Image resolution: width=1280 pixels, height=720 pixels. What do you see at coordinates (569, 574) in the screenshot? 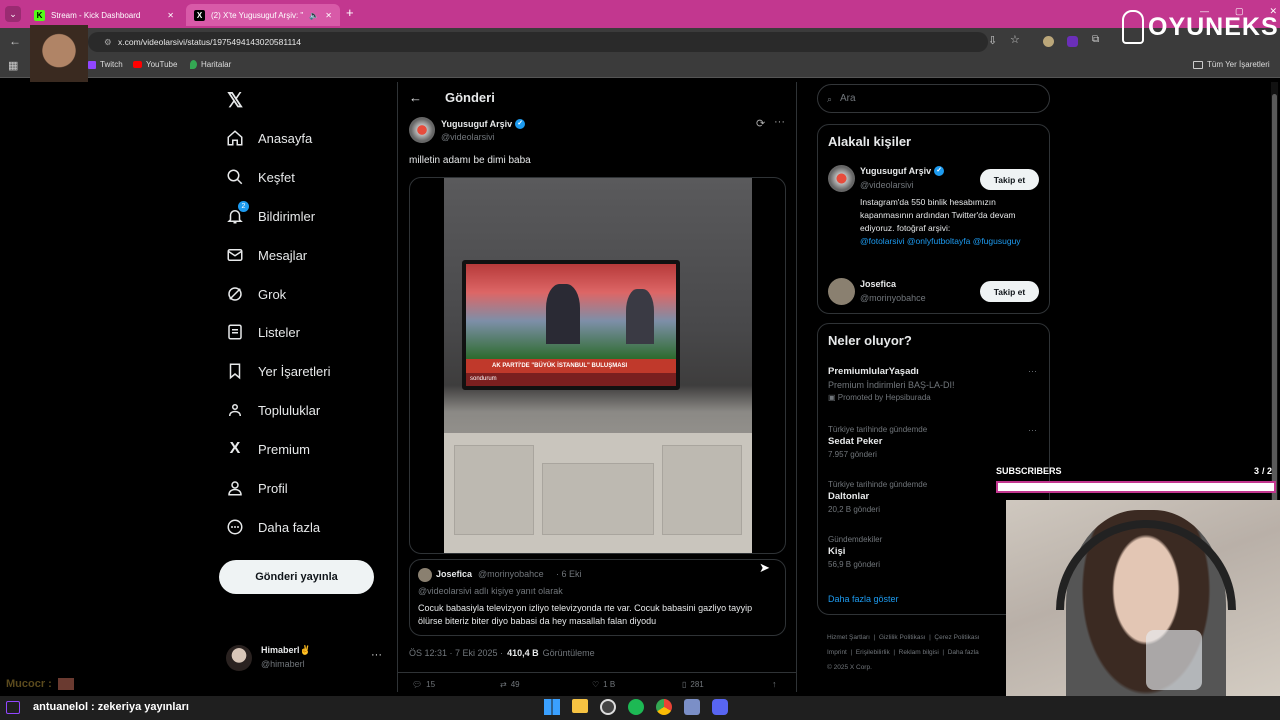
I see `quote-date: · 6 Eki` at bounding box center [569, 574].